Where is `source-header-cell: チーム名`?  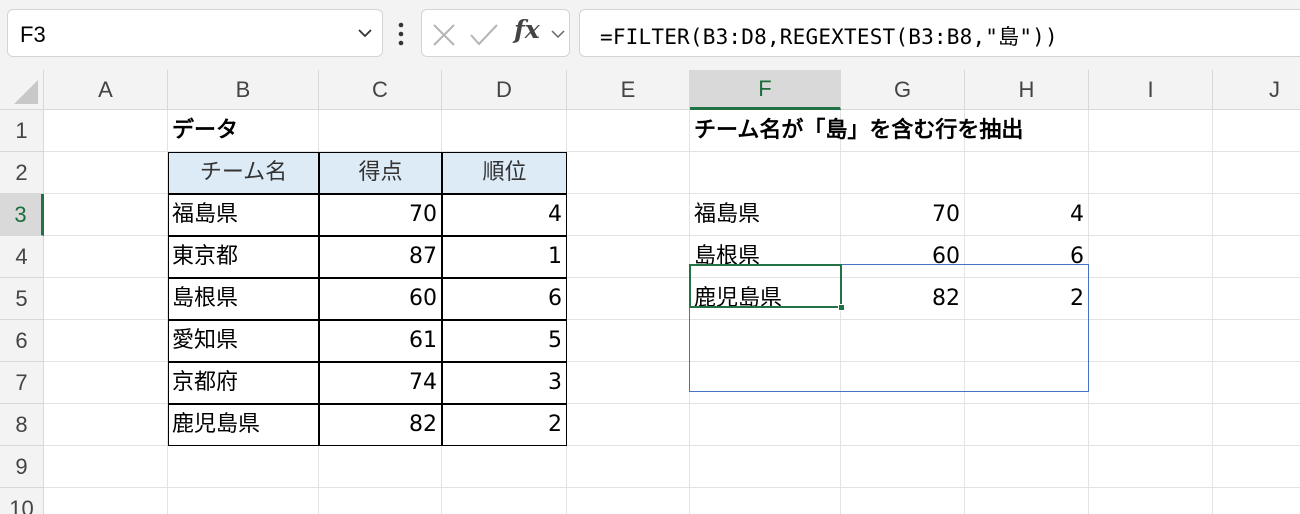 source-header-cell: チーム名 is located at coordinates (243, 173).